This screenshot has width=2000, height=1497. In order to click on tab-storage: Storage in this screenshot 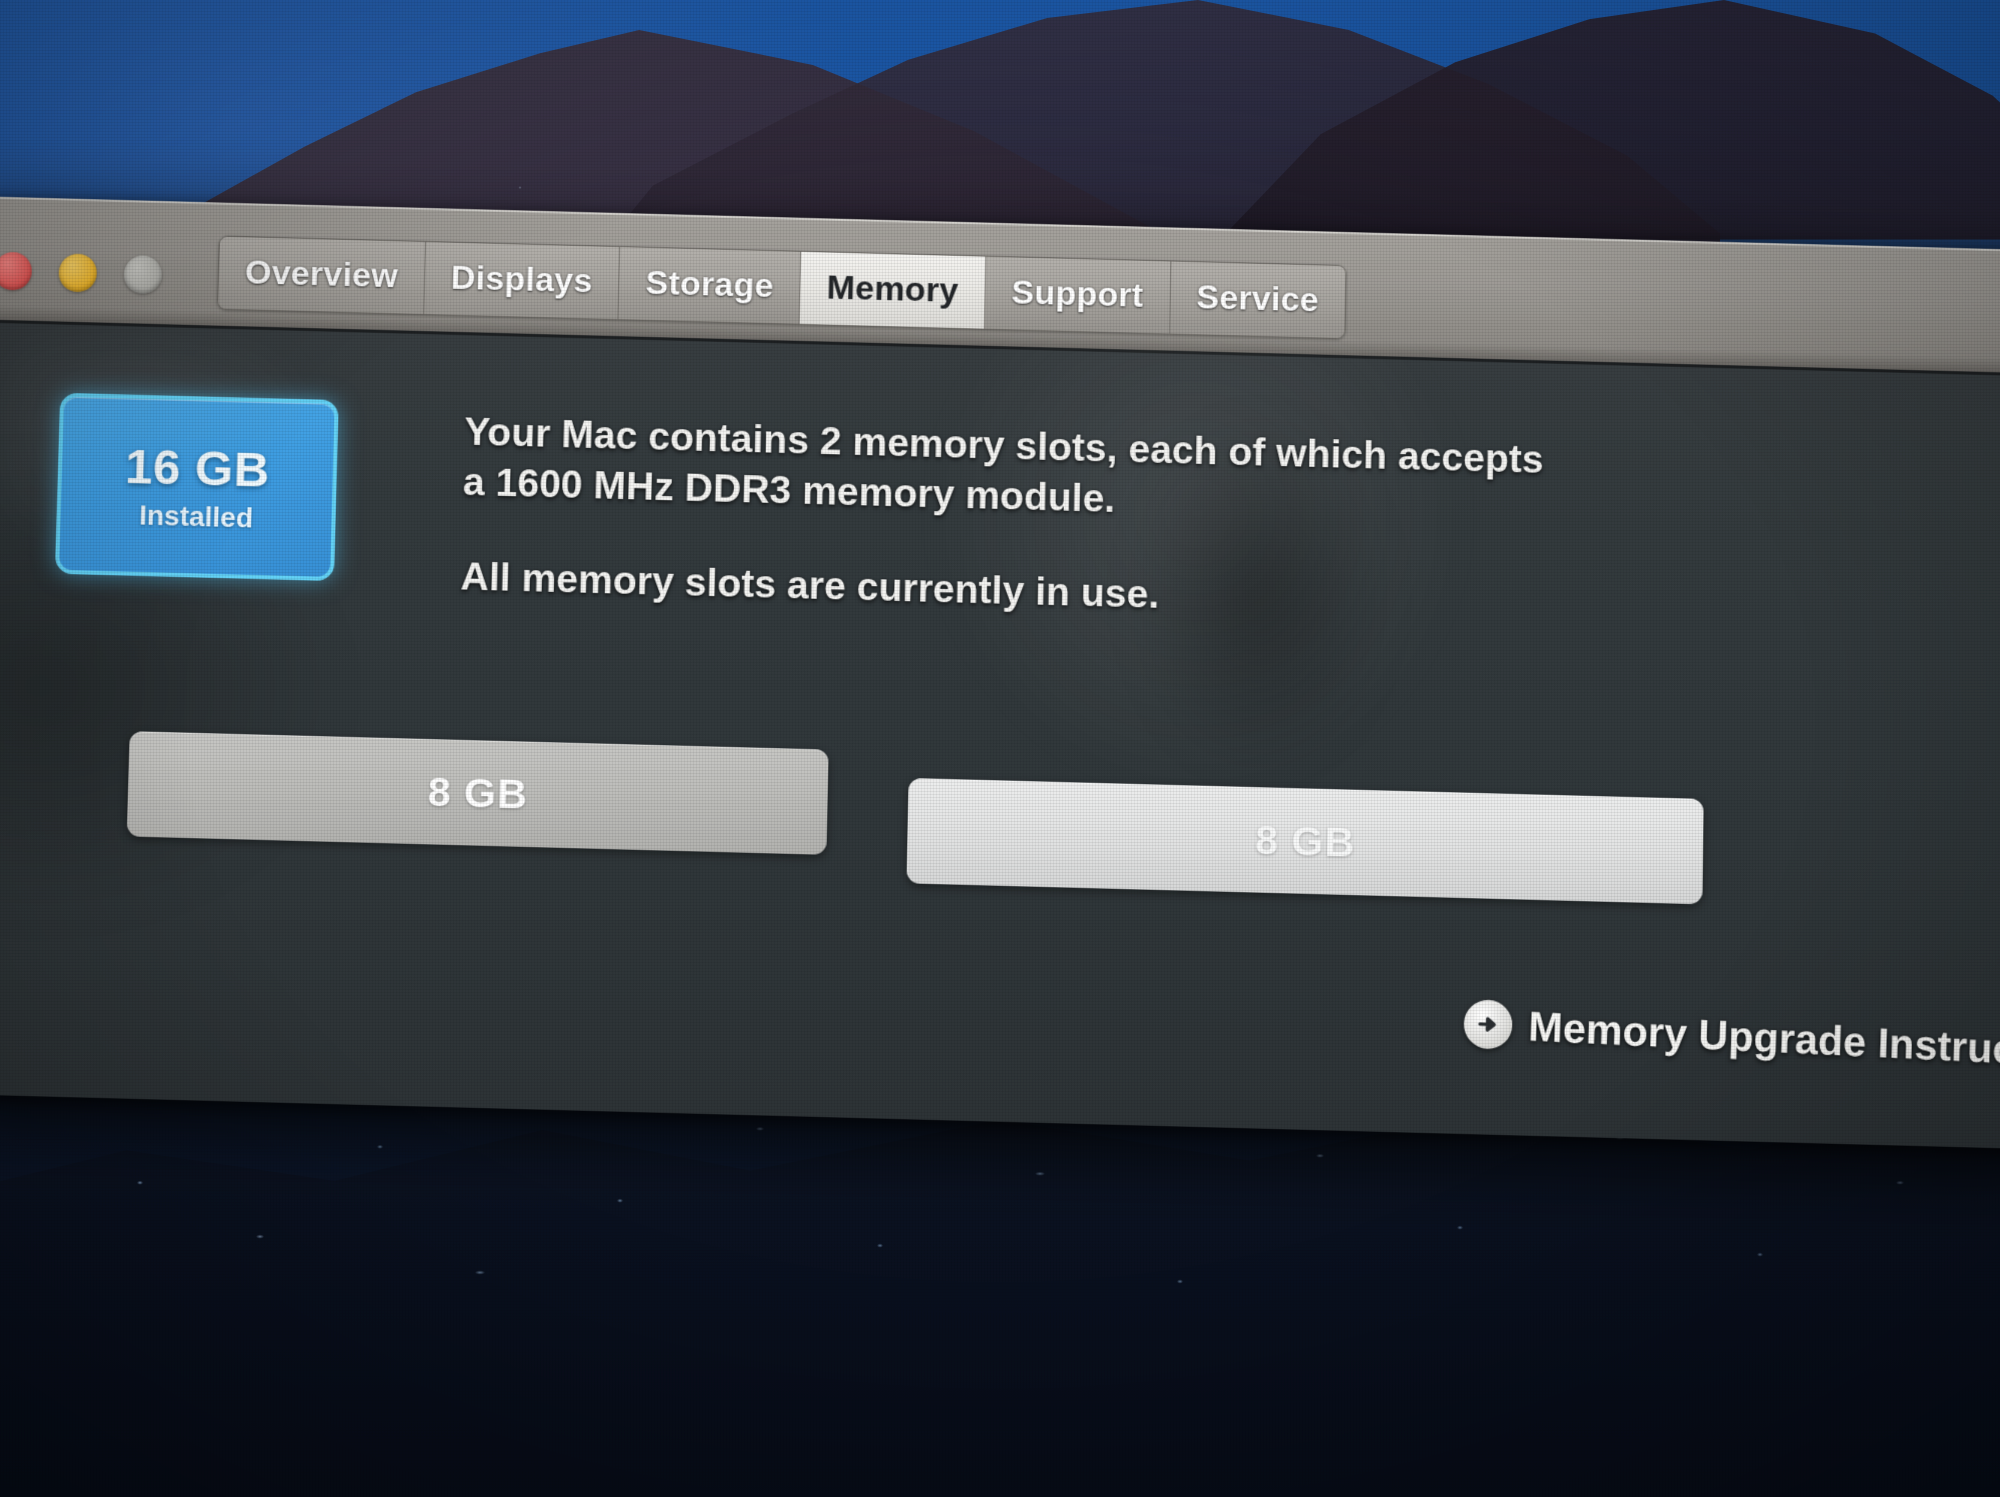, I will do `click(710, 285)`.